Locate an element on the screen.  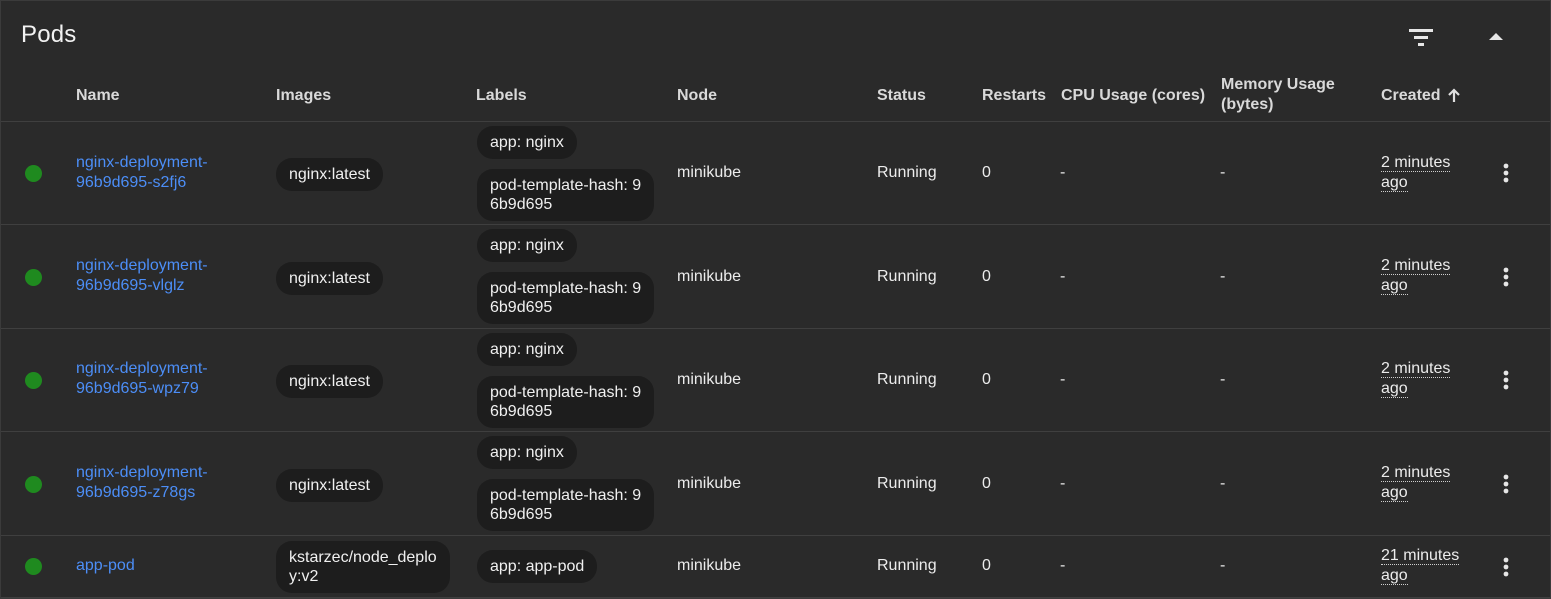
column-header-status: Status is located at coordinates (901, 95).